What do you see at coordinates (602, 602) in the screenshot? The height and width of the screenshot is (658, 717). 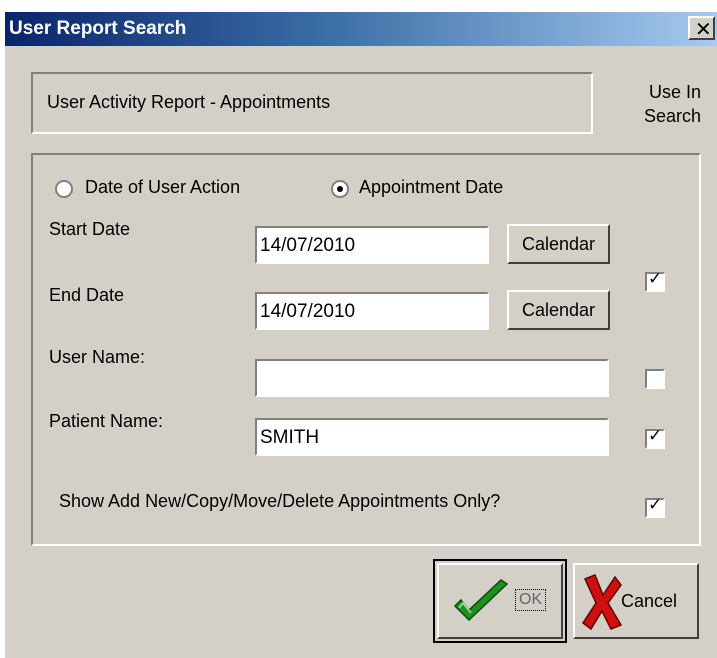 I see `red-x-icon` at bounding box center [602, 602].